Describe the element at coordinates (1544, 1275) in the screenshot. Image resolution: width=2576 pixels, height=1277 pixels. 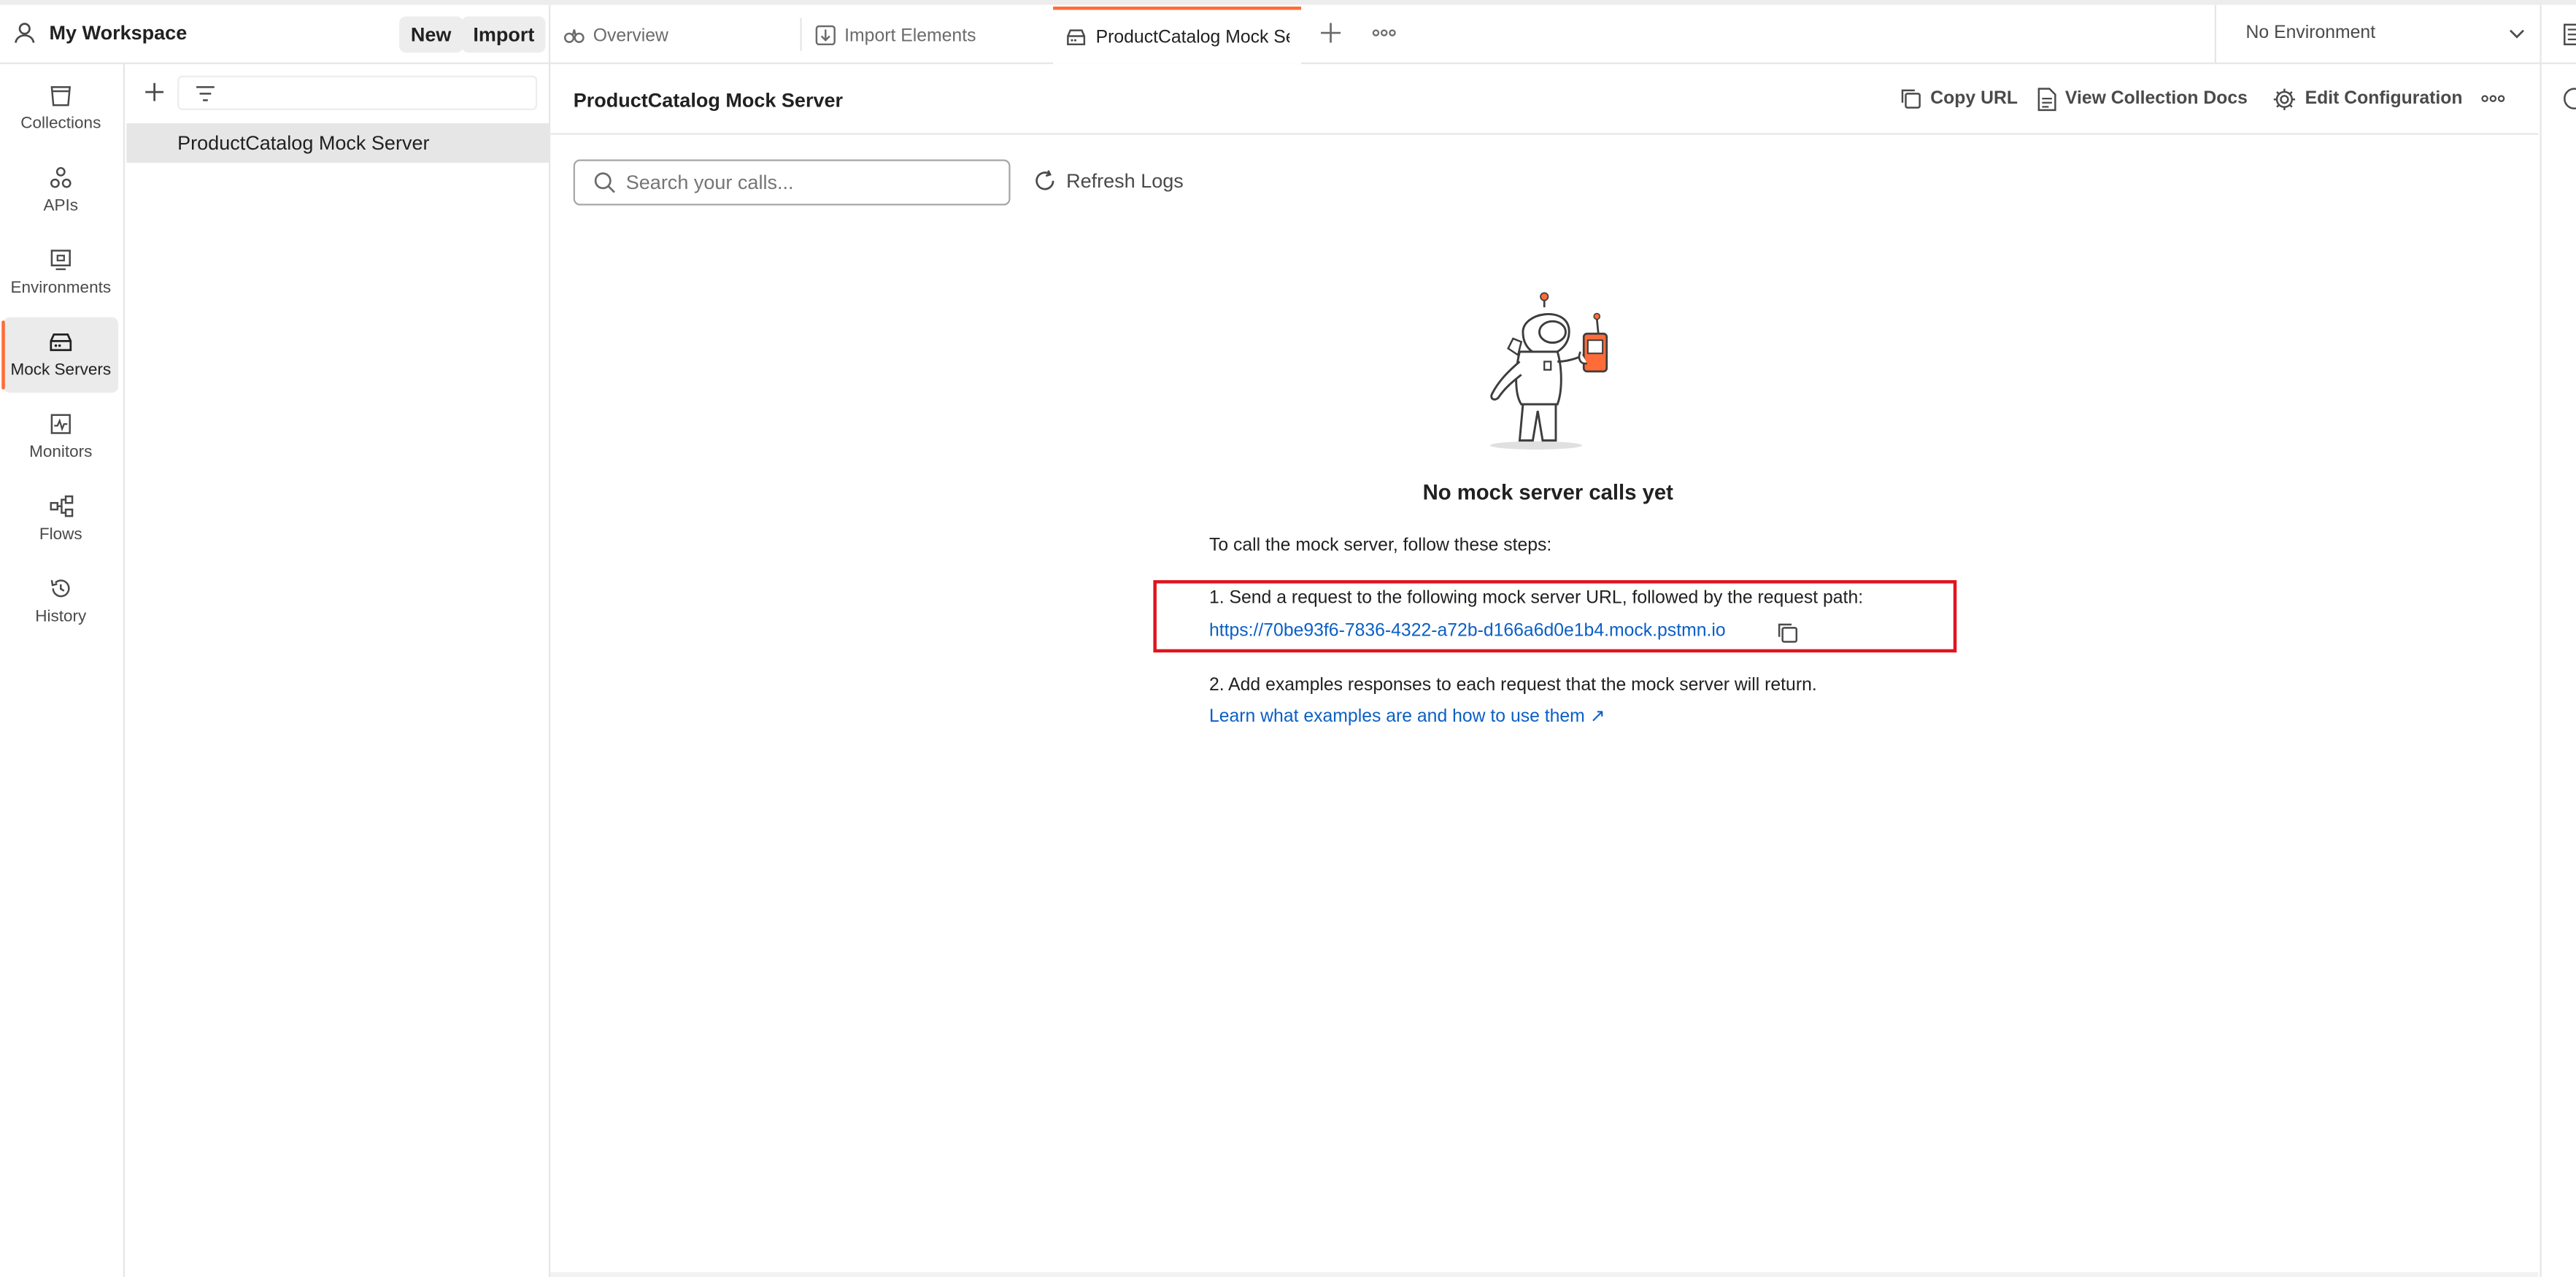
I see `bottom-edge` at that location.